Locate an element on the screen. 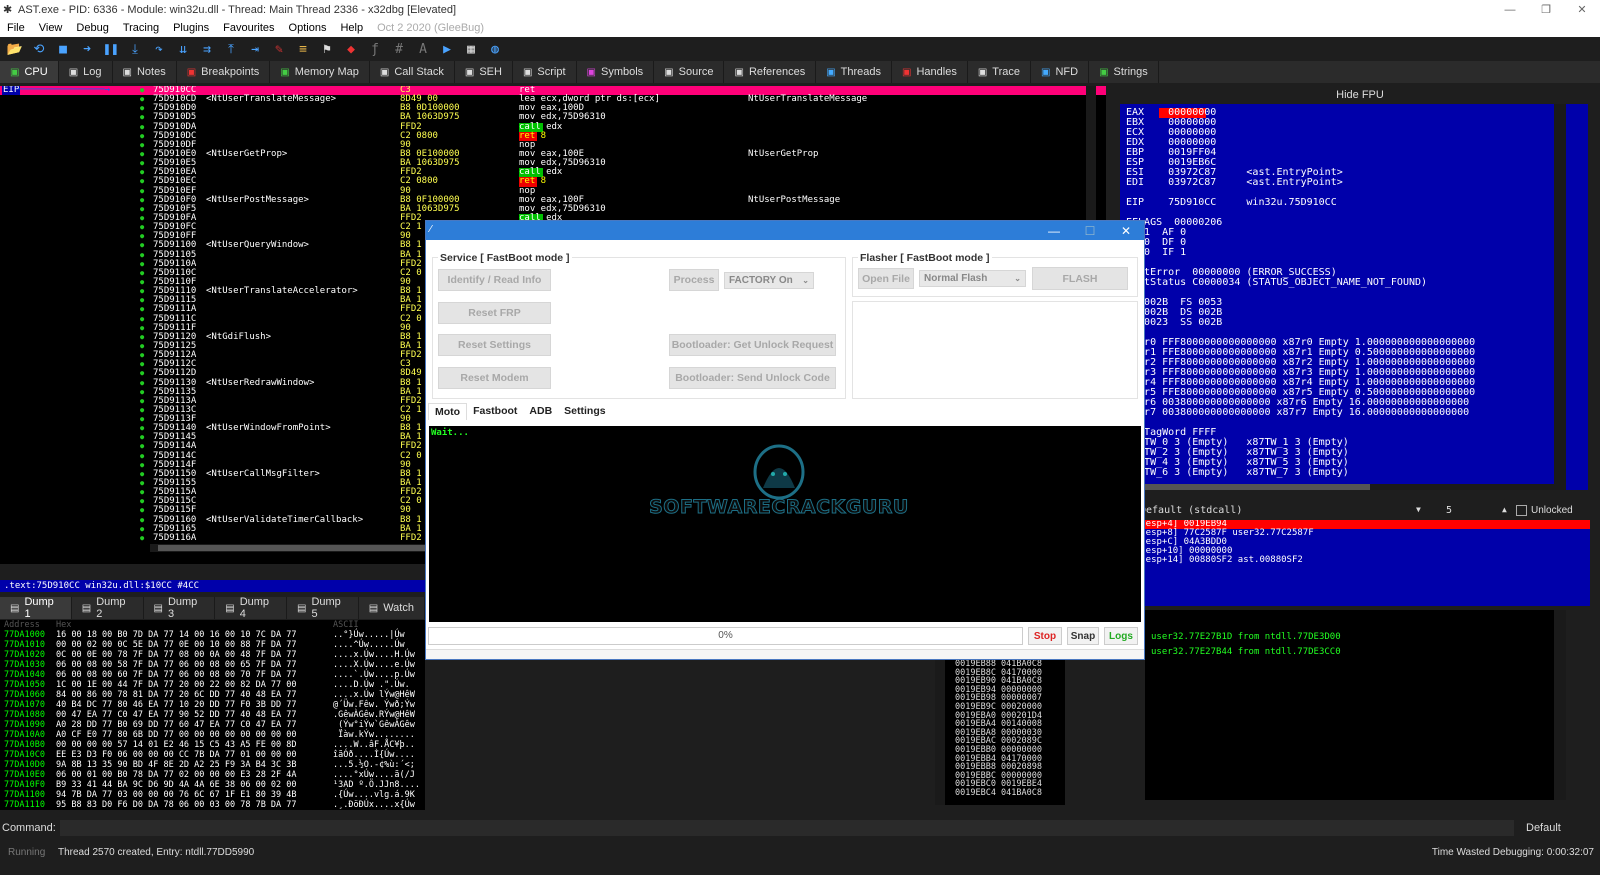 Image resolution: width=1600 pixels, height=875 pixels. restart-icon: ⟲ is located at coordinates (39, 49).